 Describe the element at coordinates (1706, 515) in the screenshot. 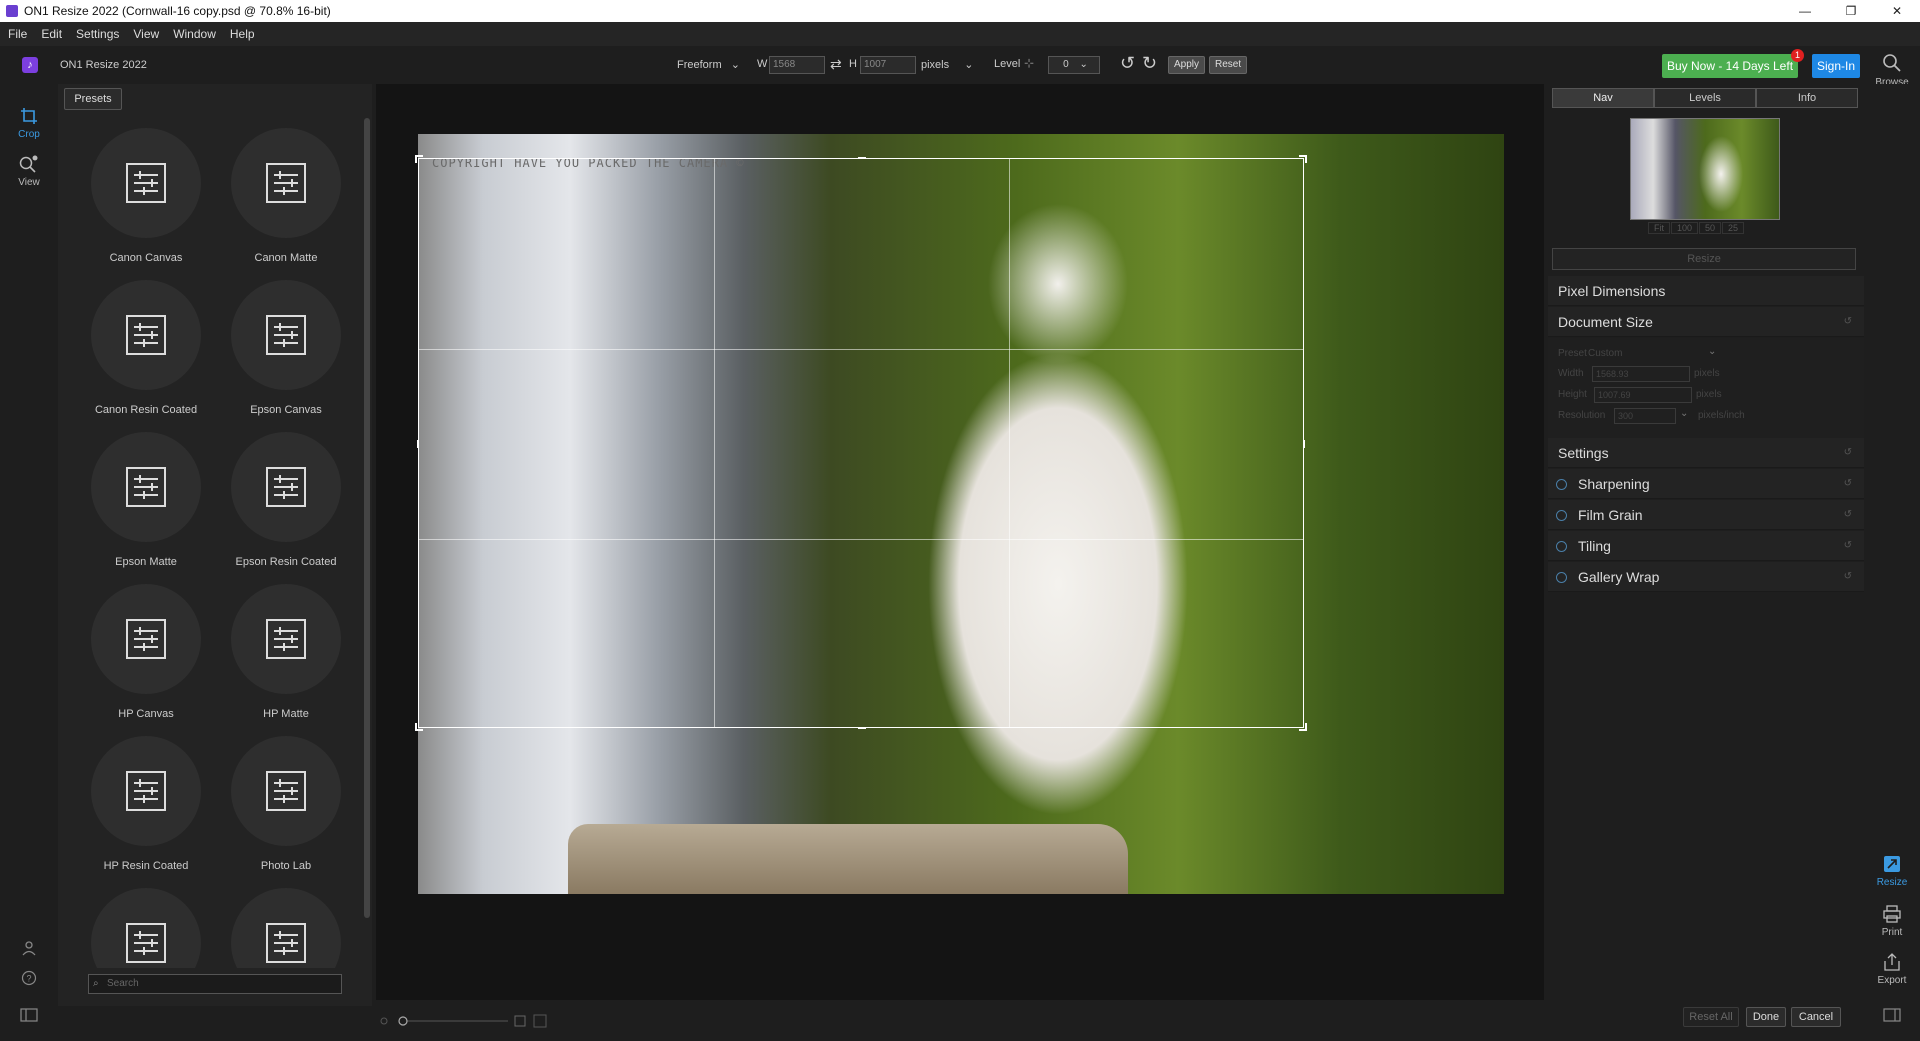

I see `film-grain-section: Film Grain ↺` at that location.